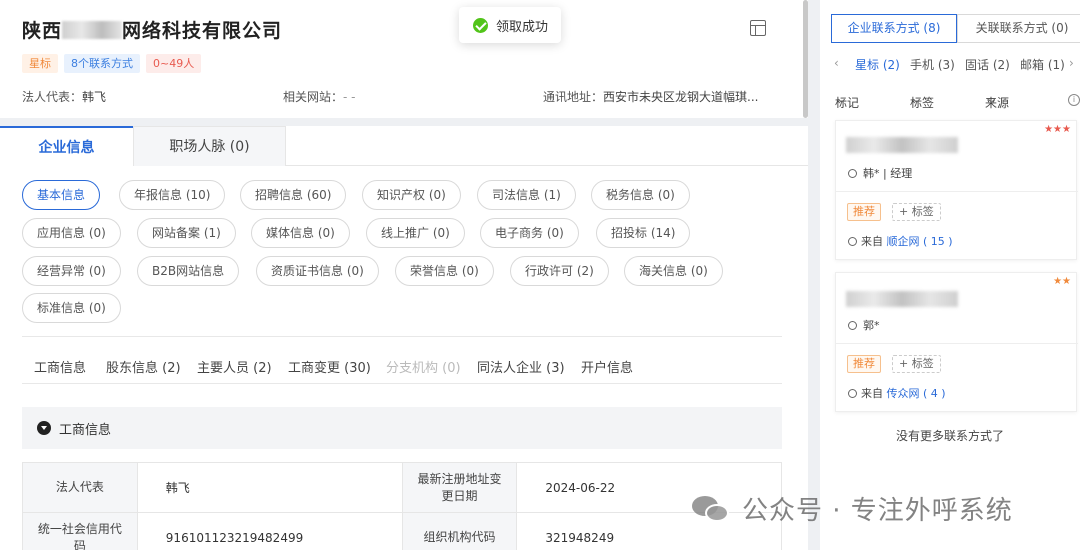  Describe the element at coordinates (209, 146) in the screenshot. I see `tab-workplace-contacts: 职场人脉 (0)` at that location.